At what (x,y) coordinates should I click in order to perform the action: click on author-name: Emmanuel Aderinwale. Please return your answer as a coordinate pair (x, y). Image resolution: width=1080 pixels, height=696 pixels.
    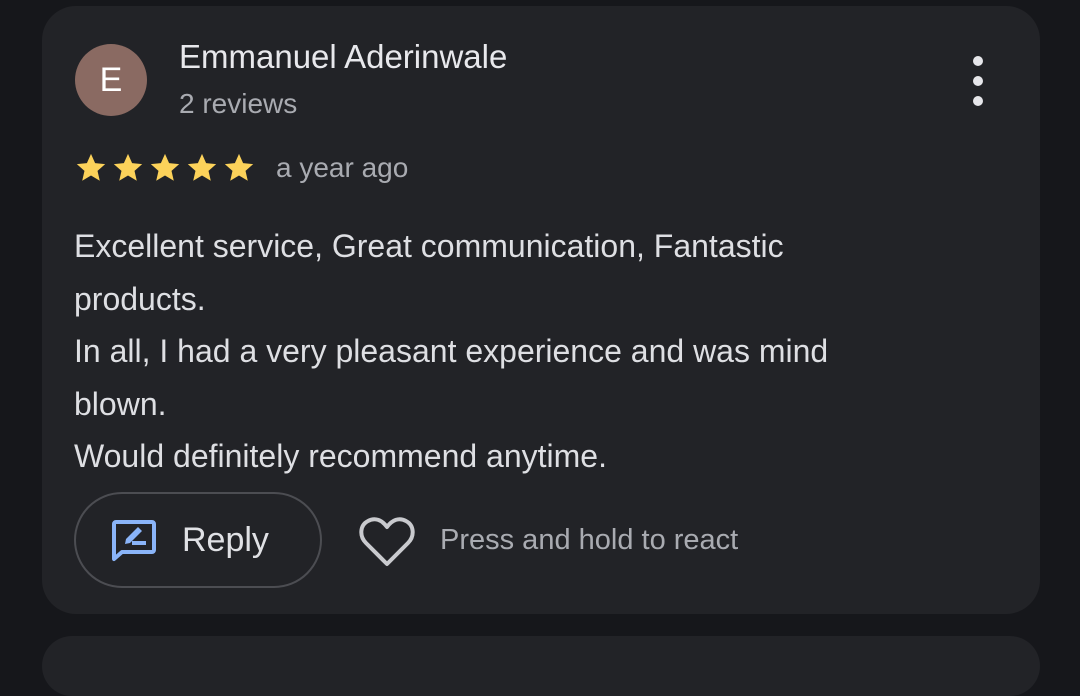
    Looking at the image, I should click on (343, 57).